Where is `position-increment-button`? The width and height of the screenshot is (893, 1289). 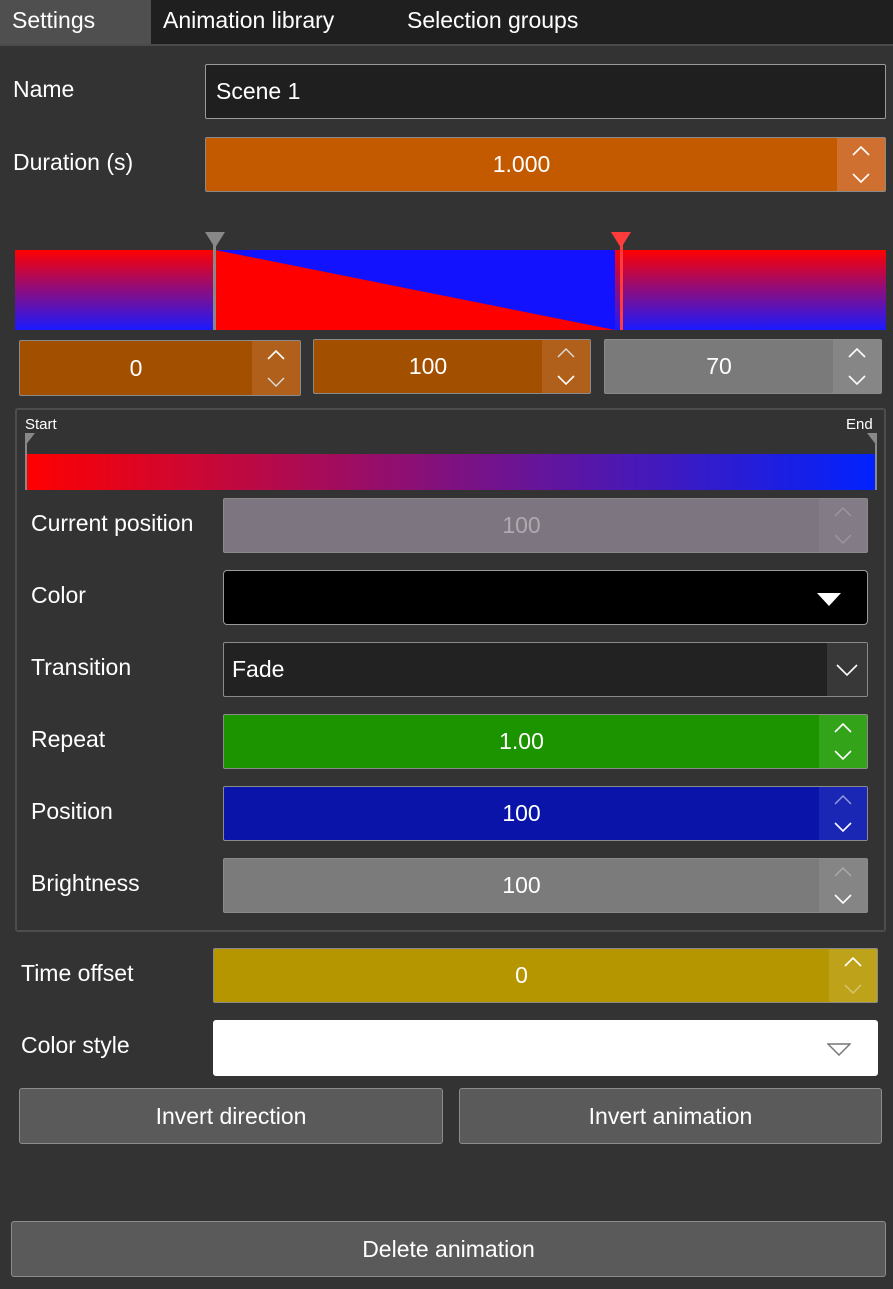 position-increment-button is located at coordinates (843, 800).